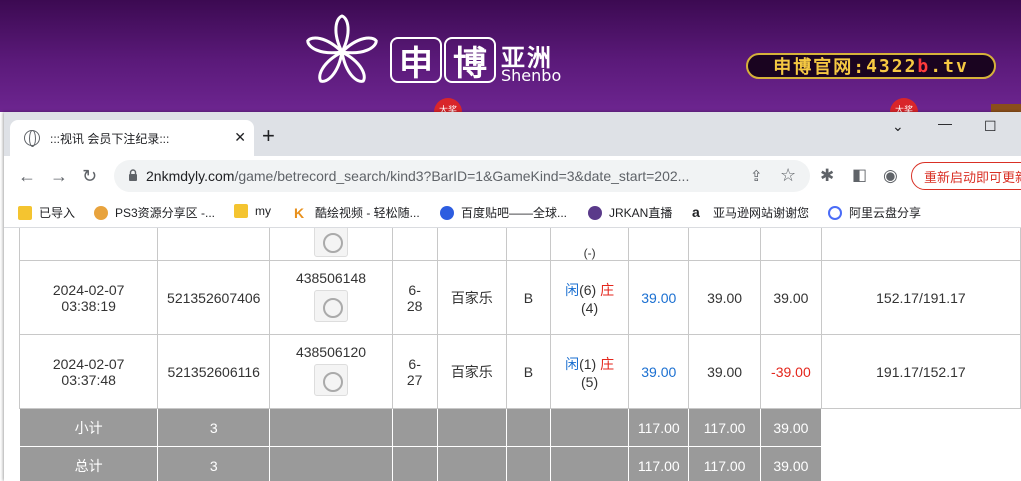  Describe the element at coordinates (756, 176) in the screenshot. I see `share-icon: ⇪` at that location.